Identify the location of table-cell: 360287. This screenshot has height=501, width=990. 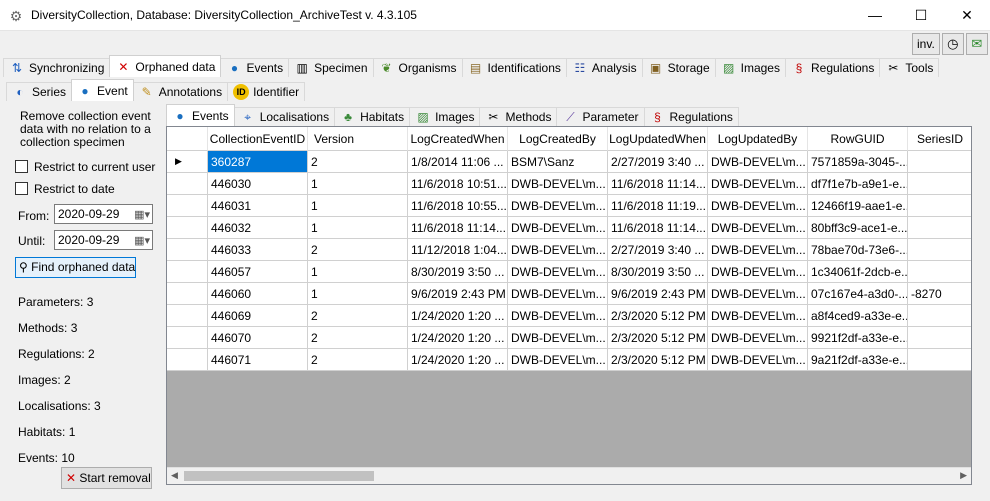
(258, 162).